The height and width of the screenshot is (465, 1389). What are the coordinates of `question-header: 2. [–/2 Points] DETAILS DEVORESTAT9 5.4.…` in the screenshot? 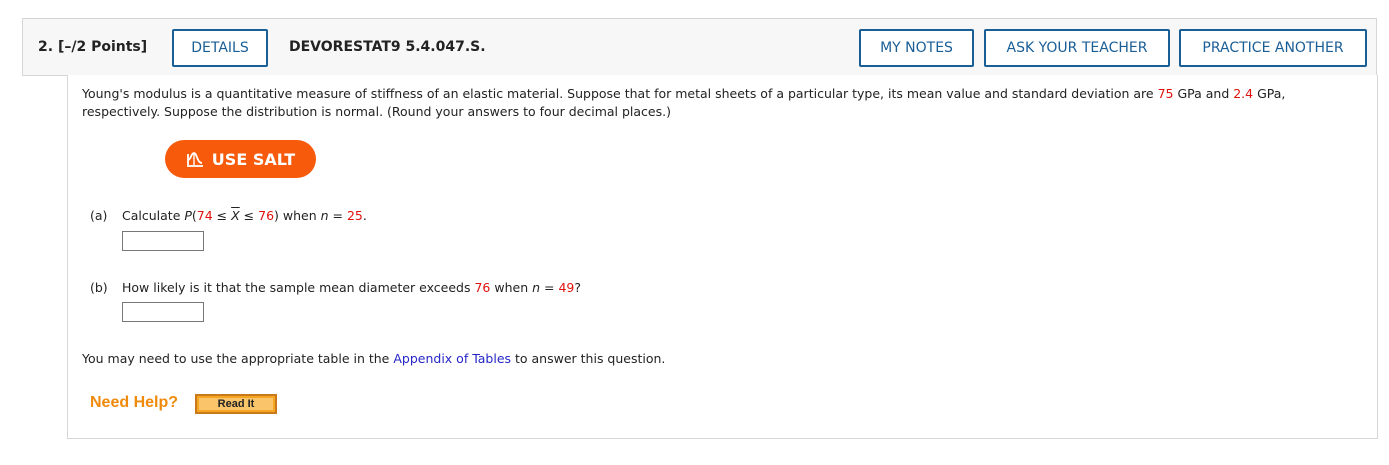 It's located at (699, 47).